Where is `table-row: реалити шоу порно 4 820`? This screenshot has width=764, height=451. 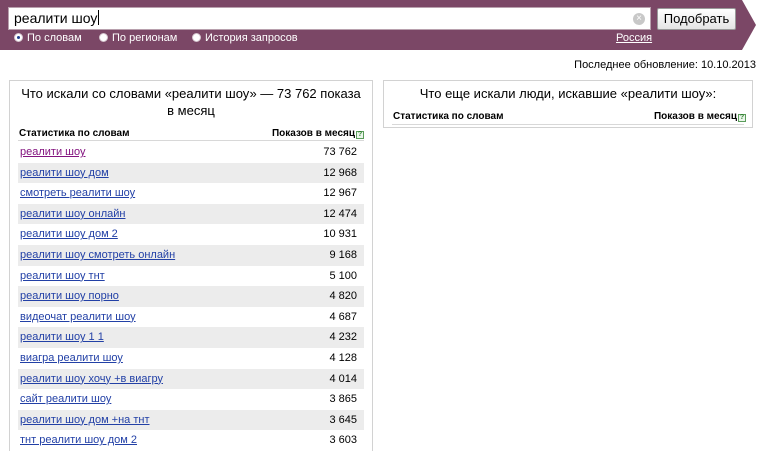 table-row: реалити шоу порно 4 820 is located at coordinates (191, 296).